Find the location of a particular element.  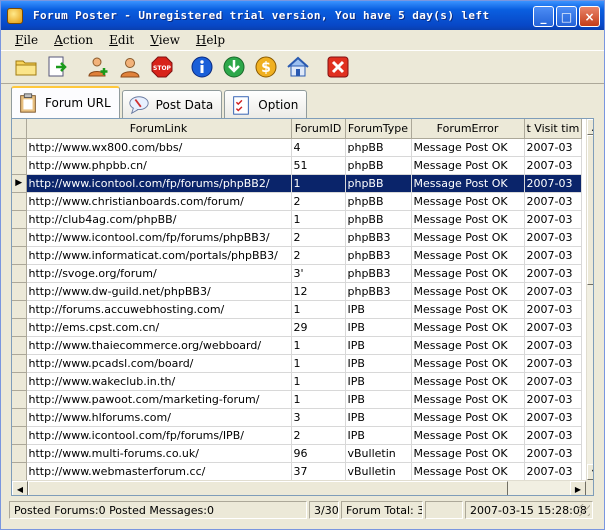

table-cell: http://ems.cpst.com.cn/ is located at coordinates (159, 327).